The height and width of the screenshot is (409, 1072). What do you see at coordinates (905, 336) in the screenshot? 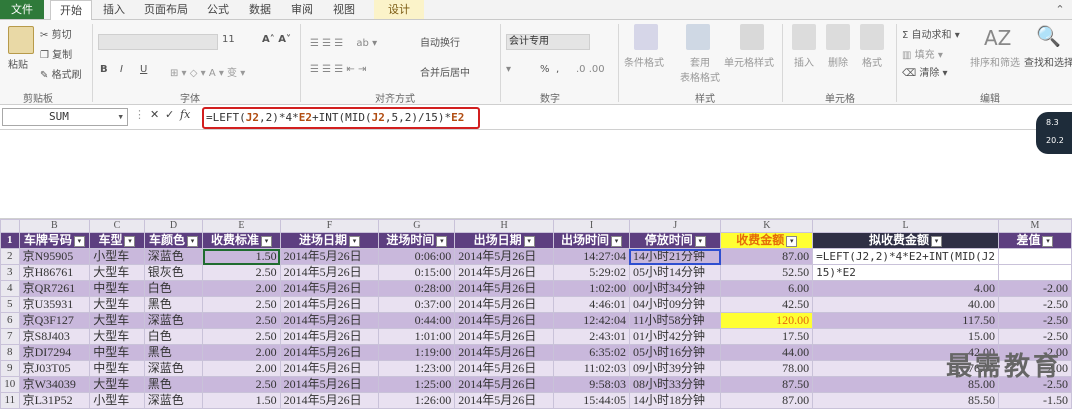
I see `table-cell: 15.00` at bounding box center [905, 336].